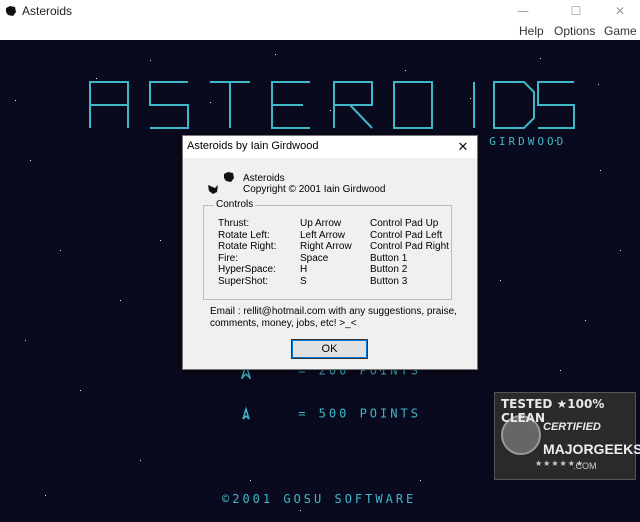  I want to click on dialog-copyright: Copyright © 2001 Iain Girdwood, so click(314, 189).